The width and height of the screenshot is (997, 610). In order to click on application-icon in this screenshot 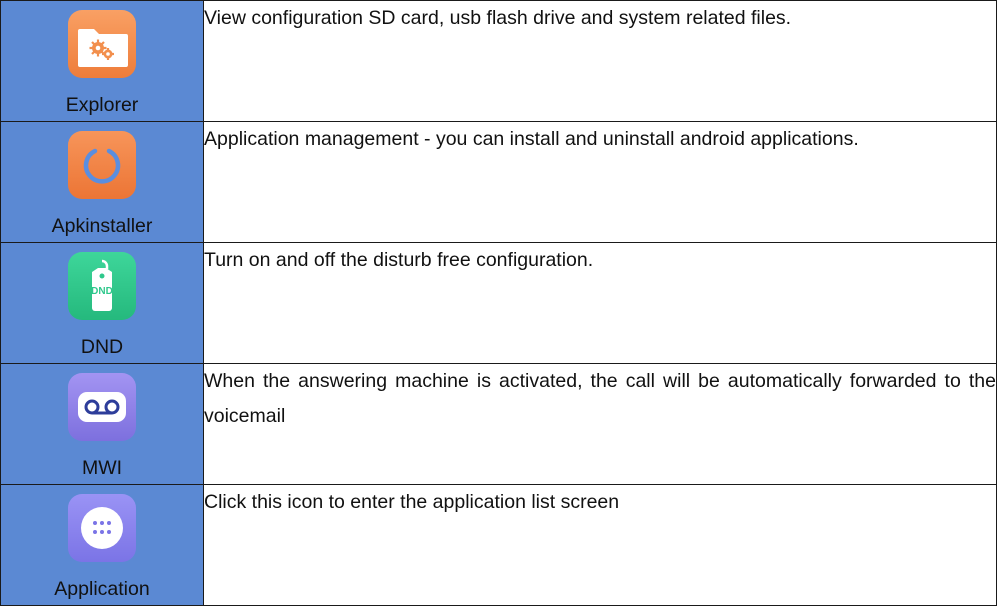, I will do `click(102, 528)`.